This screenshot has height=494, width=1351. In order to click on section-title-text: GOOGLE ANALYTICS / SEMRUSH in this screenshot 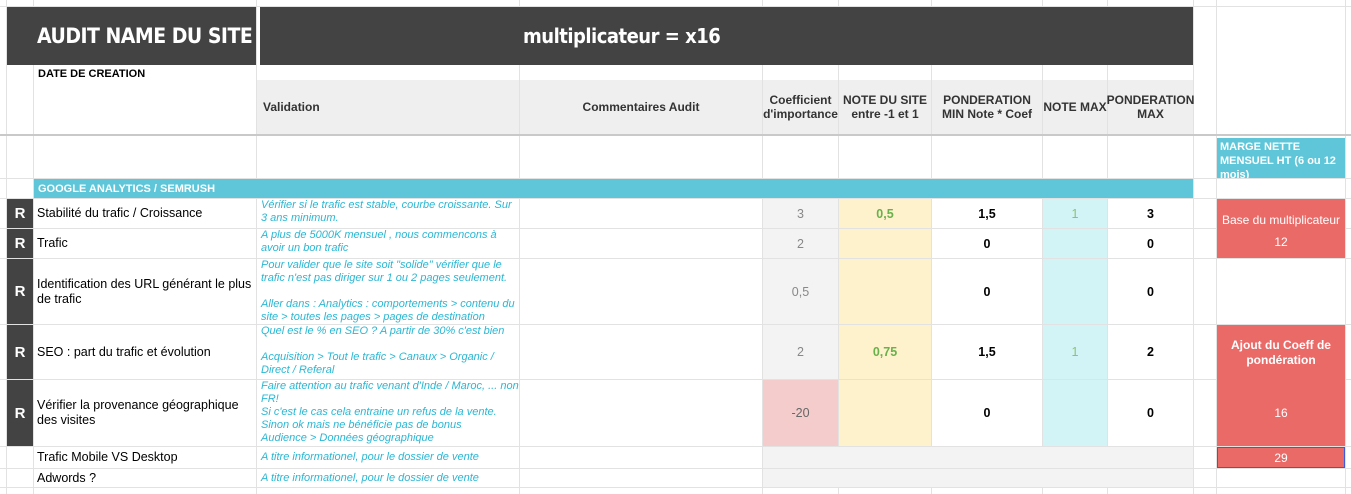, I will do `click(127, 188)`.